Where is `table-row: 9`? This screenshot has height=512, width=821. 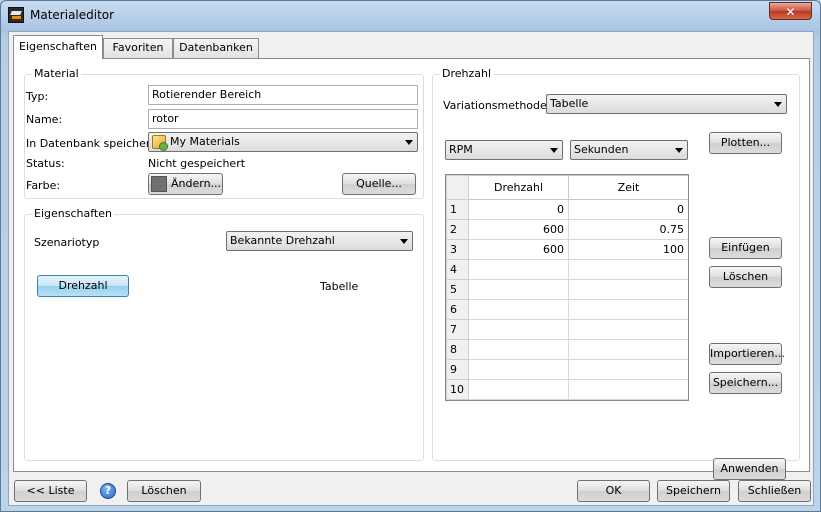
table-row: 9 is located at coordinates (567, 369).